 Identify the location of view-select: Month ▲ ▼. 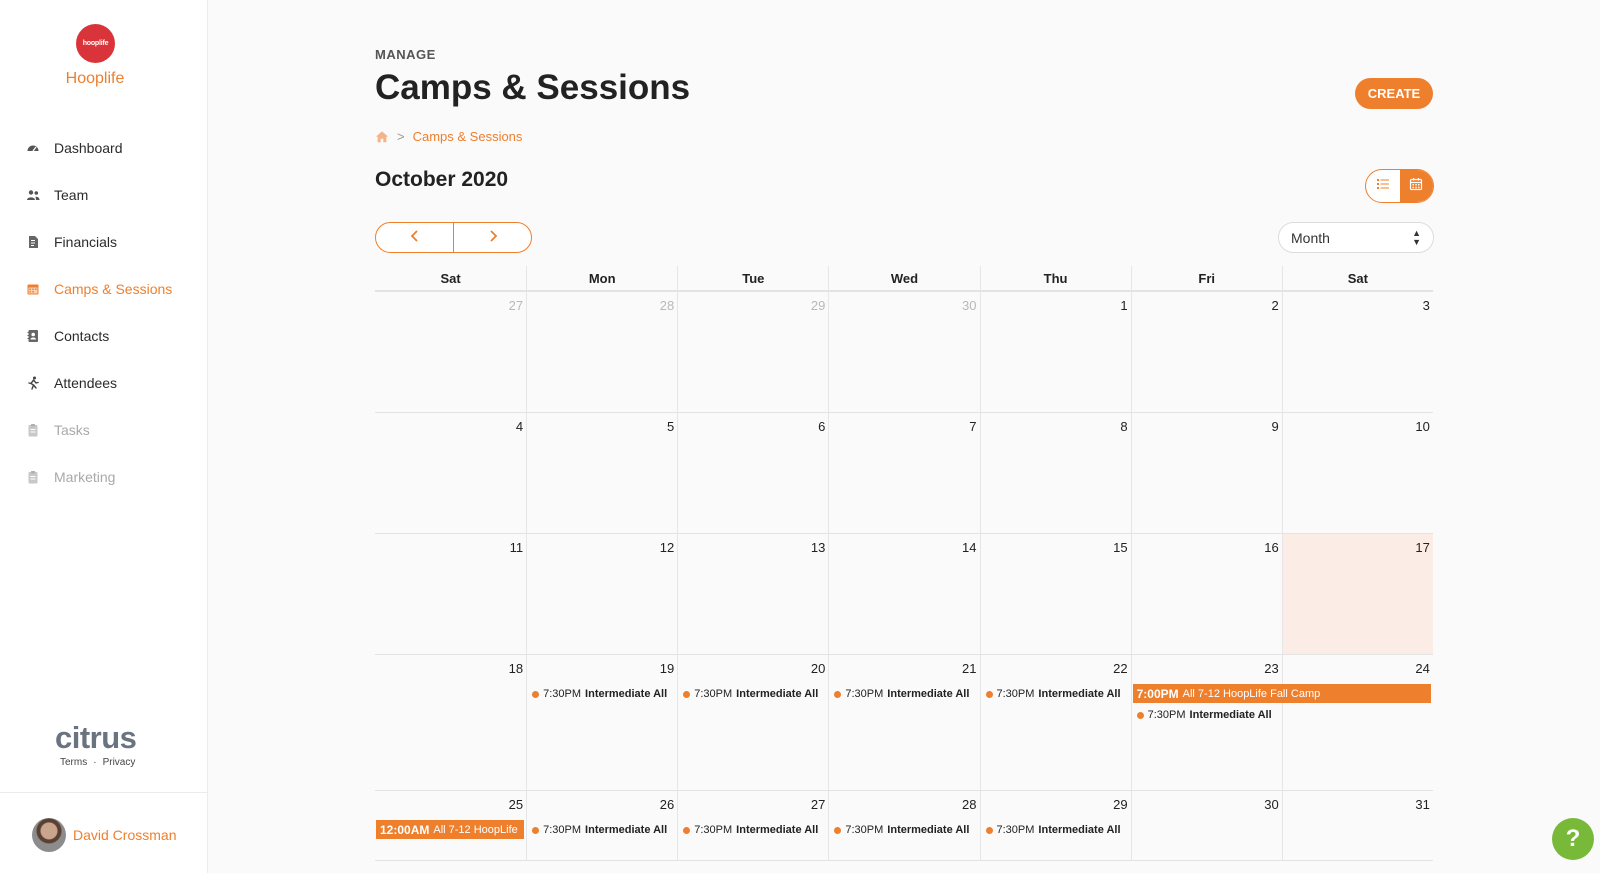
(1356, 237).